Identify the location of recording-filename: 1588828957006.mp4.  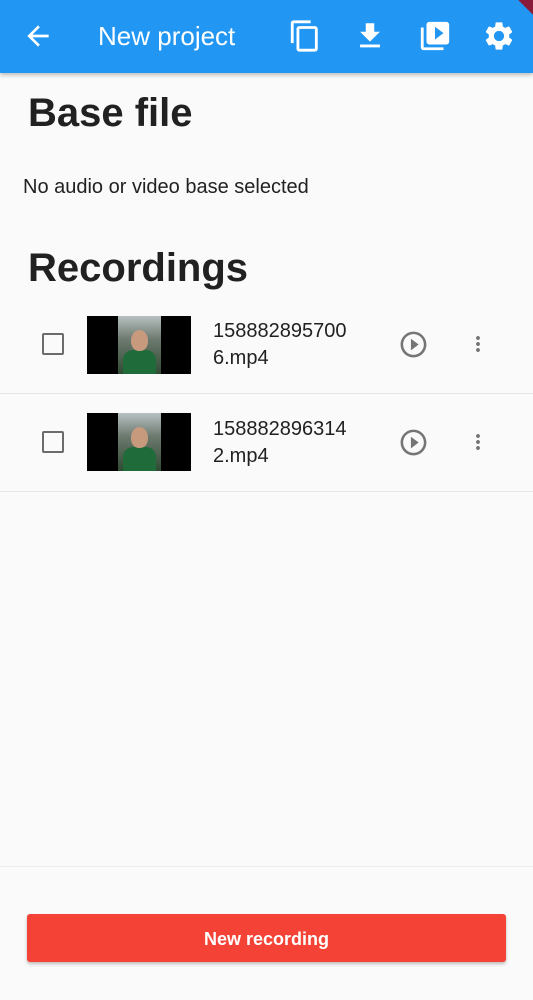
(280, 344).